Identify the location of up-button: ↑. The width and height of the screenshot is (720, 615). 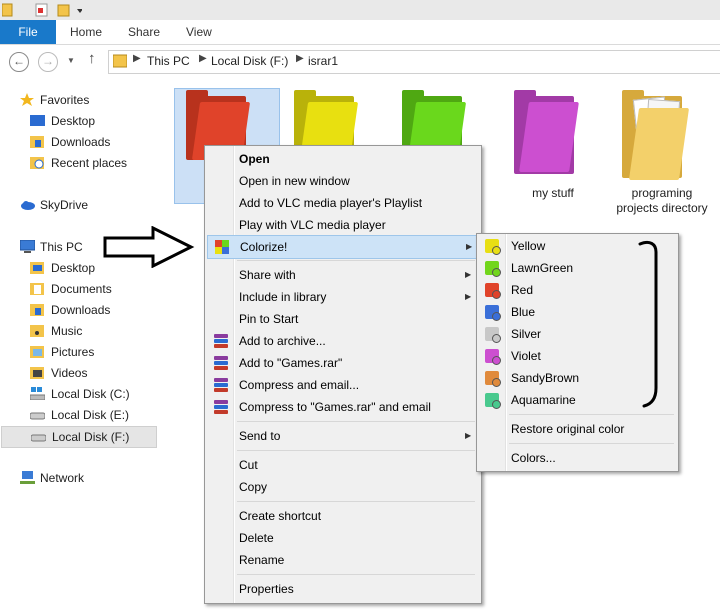
(92, 58).